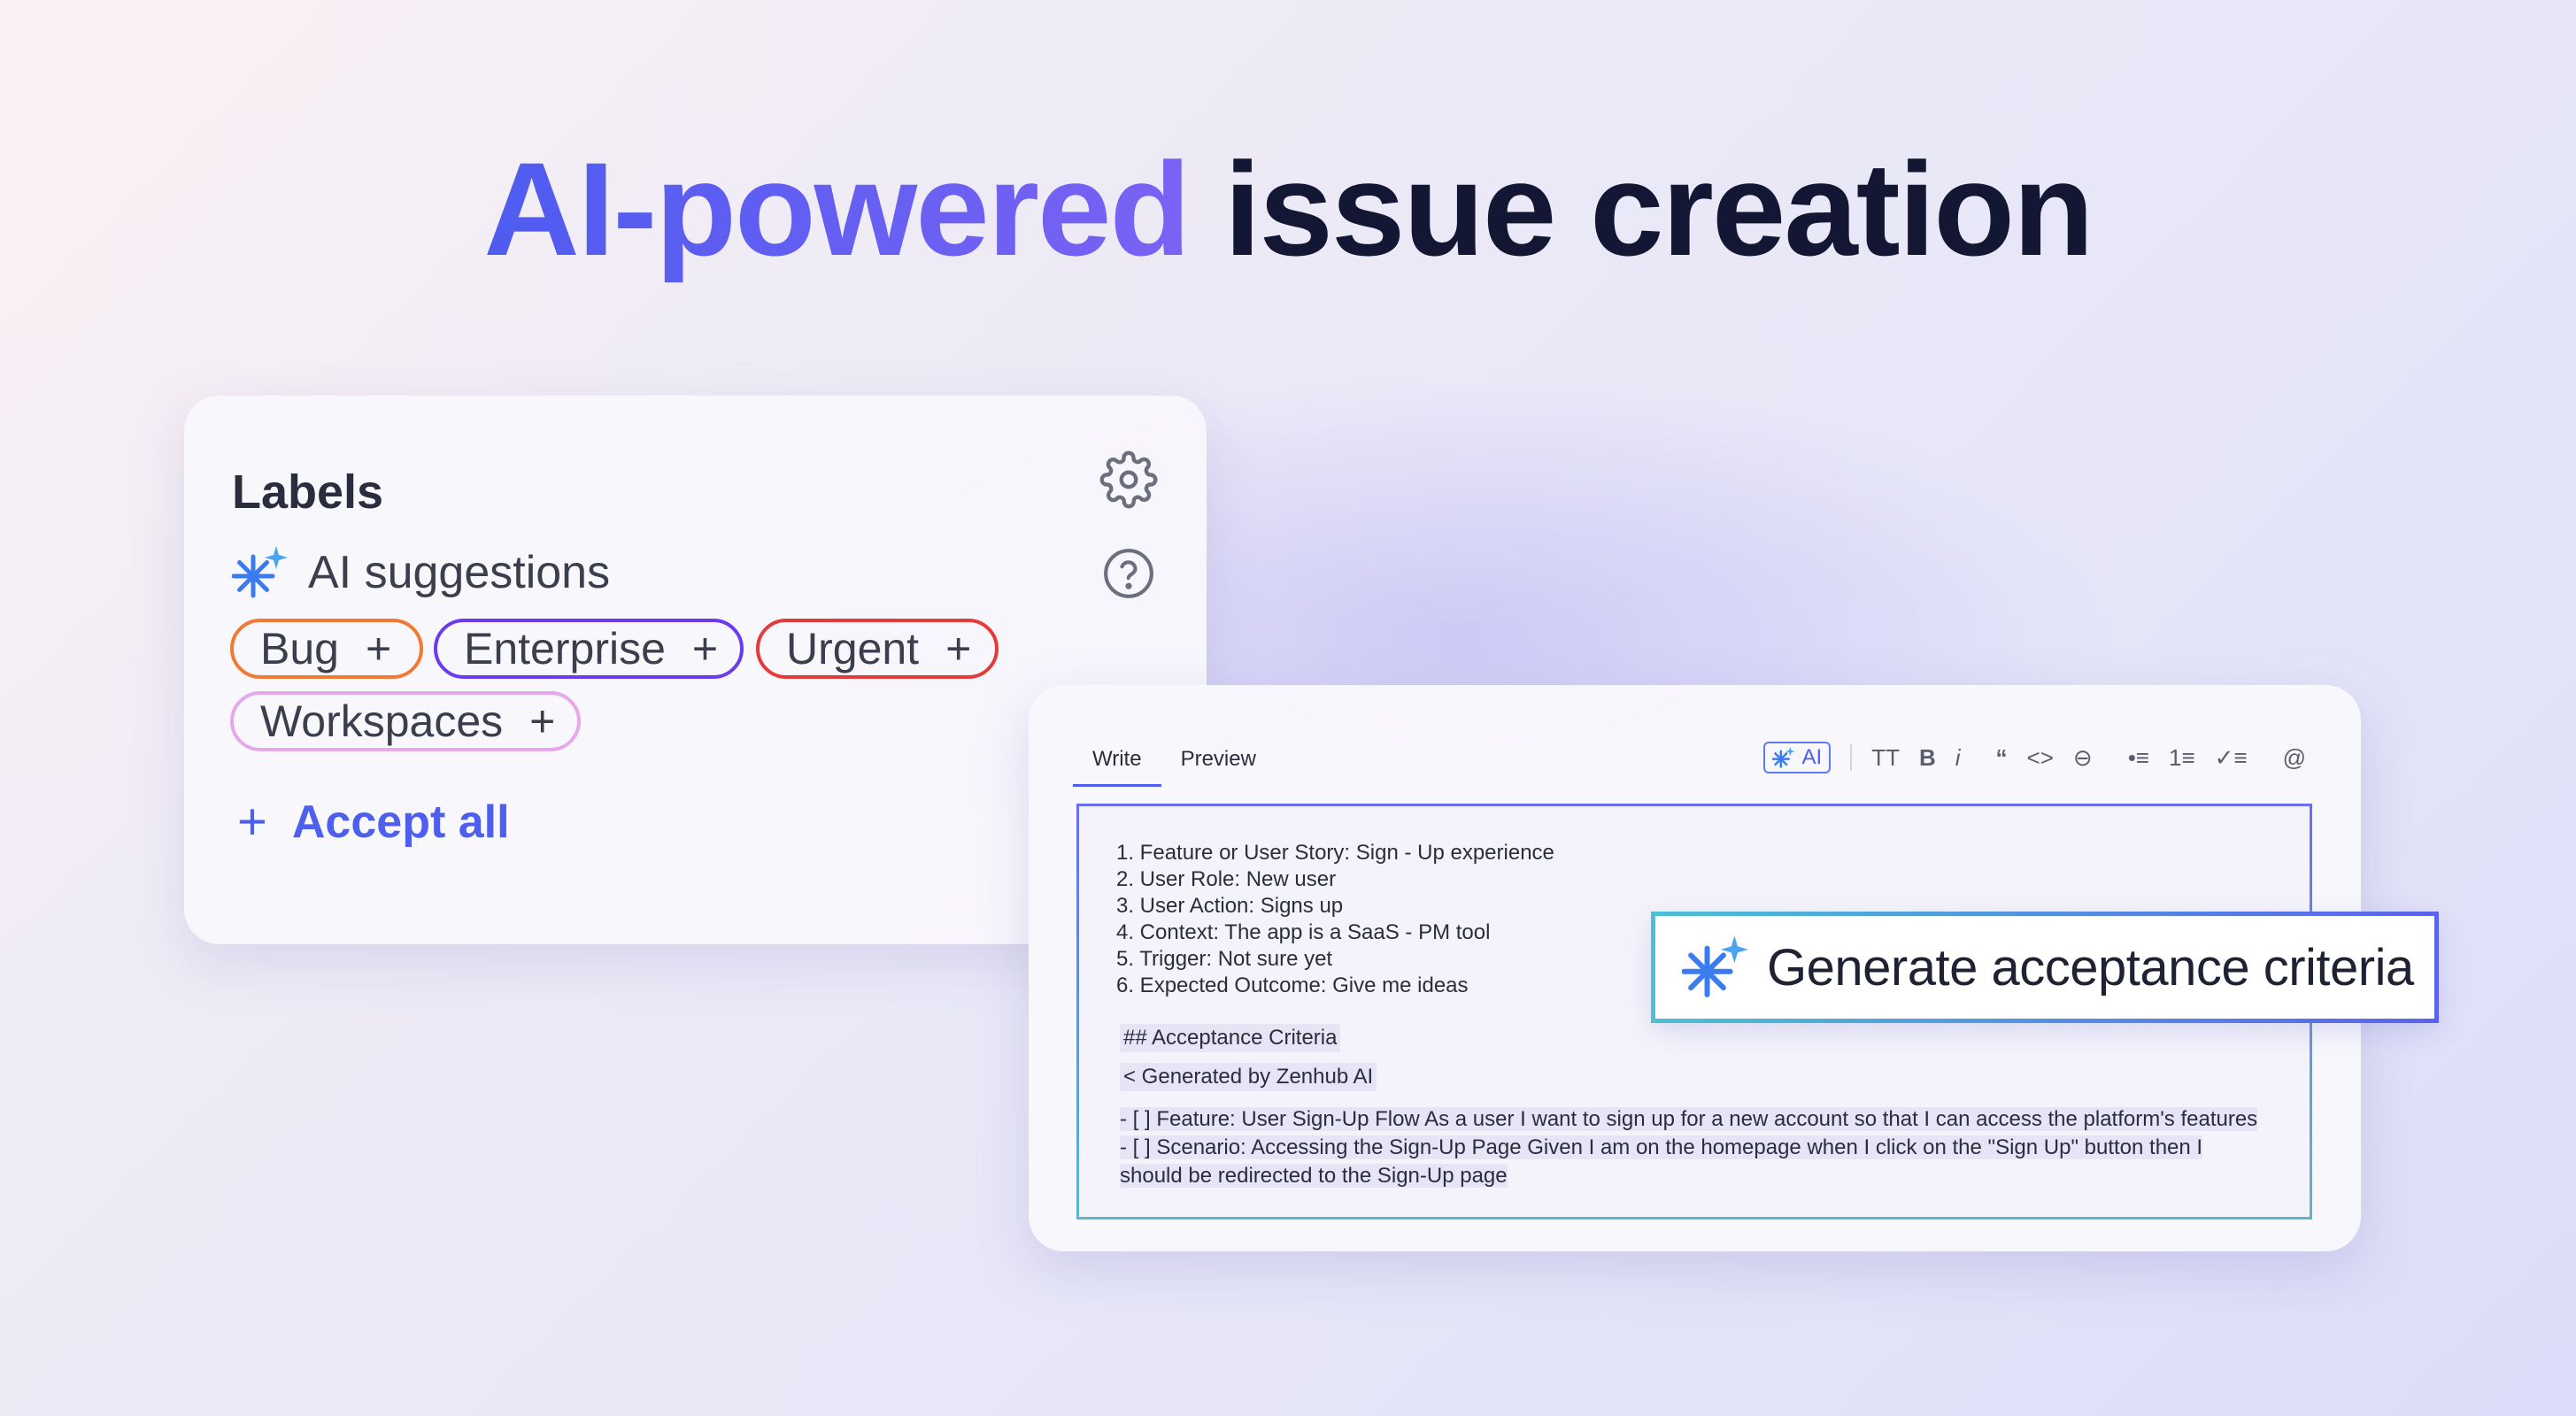  I want to click on link-icon: ⊖, so click(2083, 758).